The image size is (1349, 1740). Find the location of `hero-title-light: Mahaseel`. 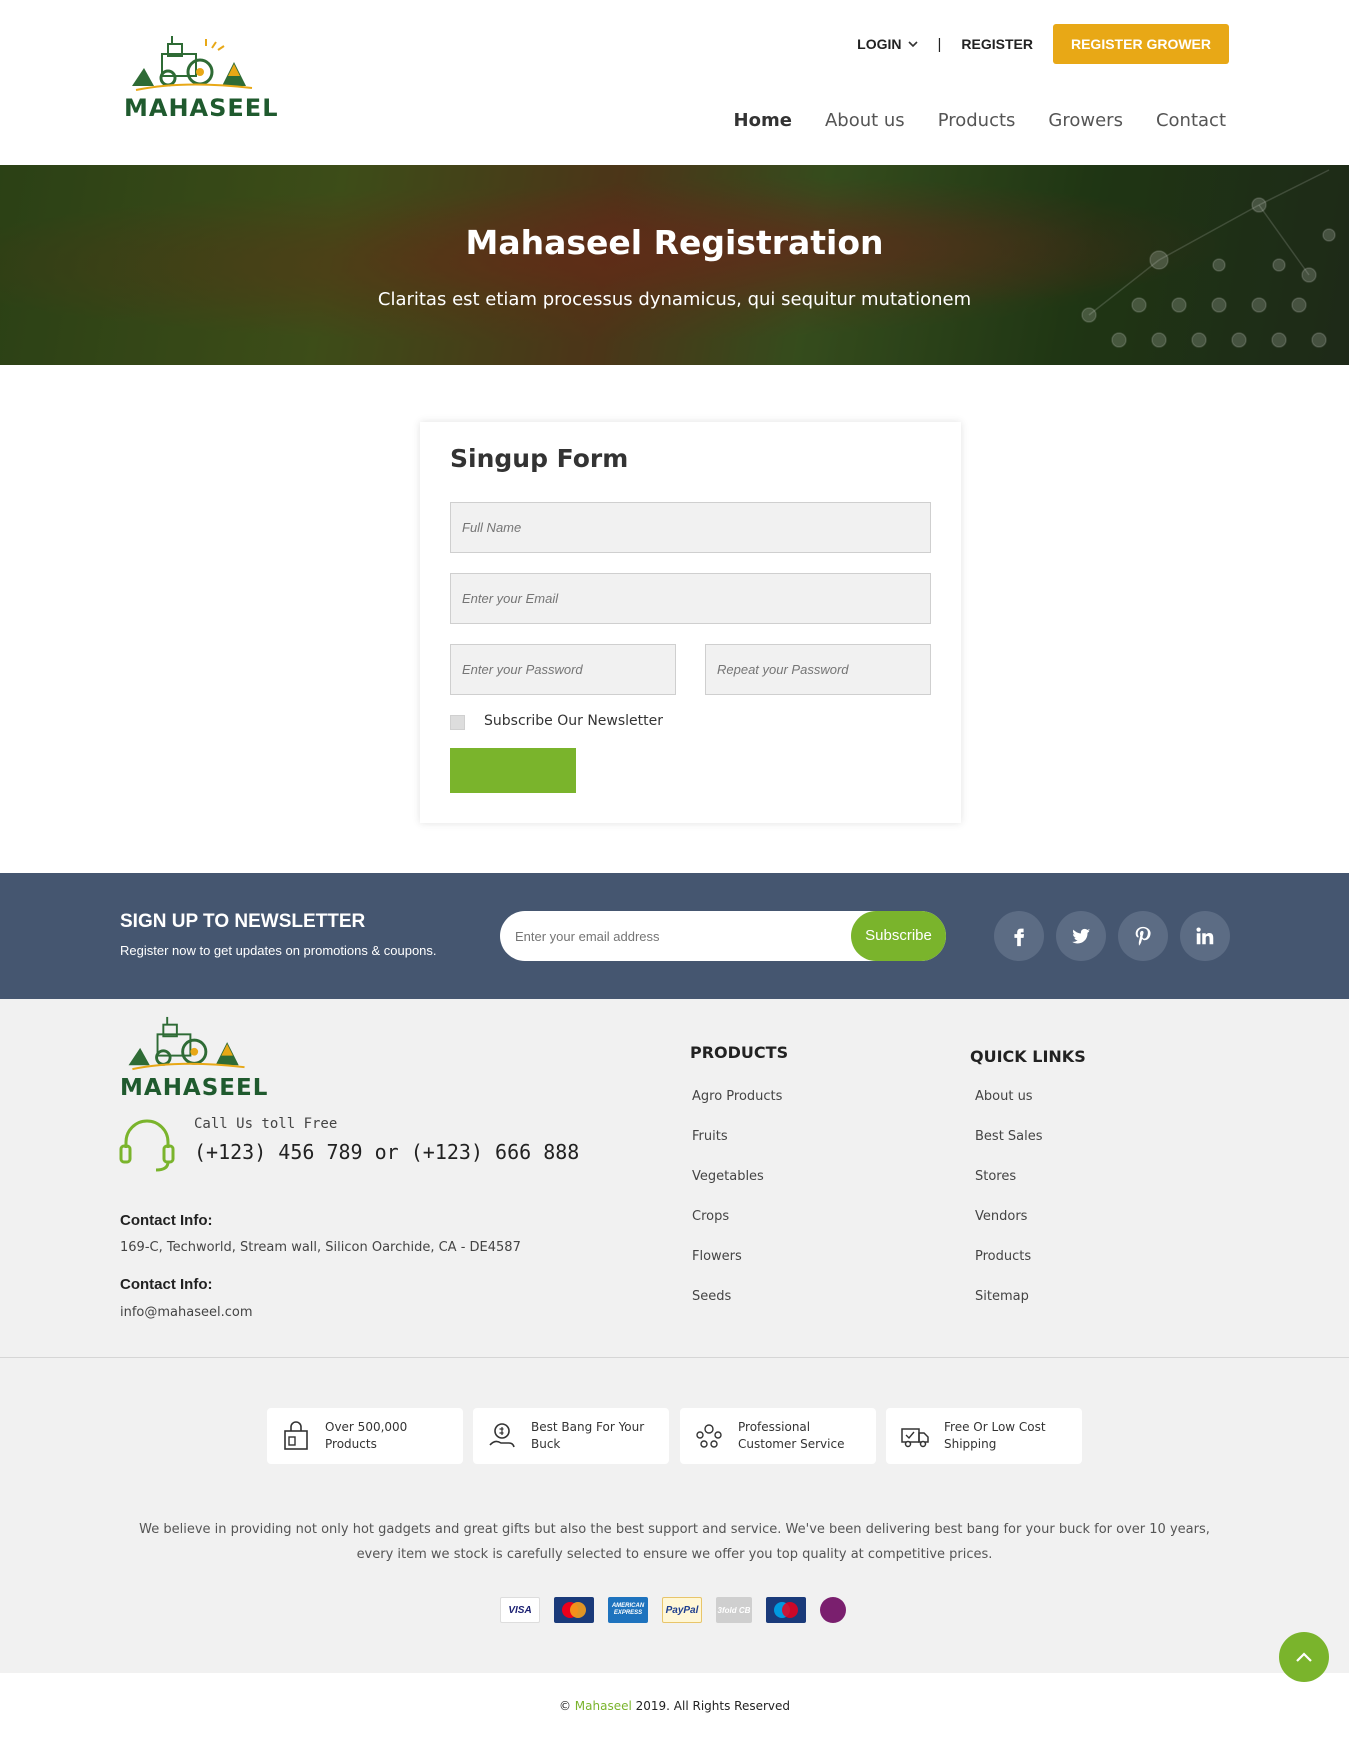

hero-title-light: Mahaseel is located at coordinates (554, 242).